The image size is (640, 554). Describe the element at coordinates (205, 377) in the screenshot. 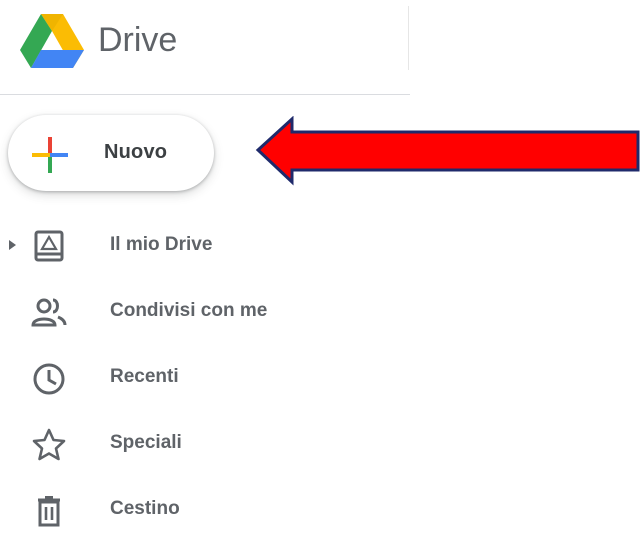

I see `sidebar-item-recent: Recenti` at that location.